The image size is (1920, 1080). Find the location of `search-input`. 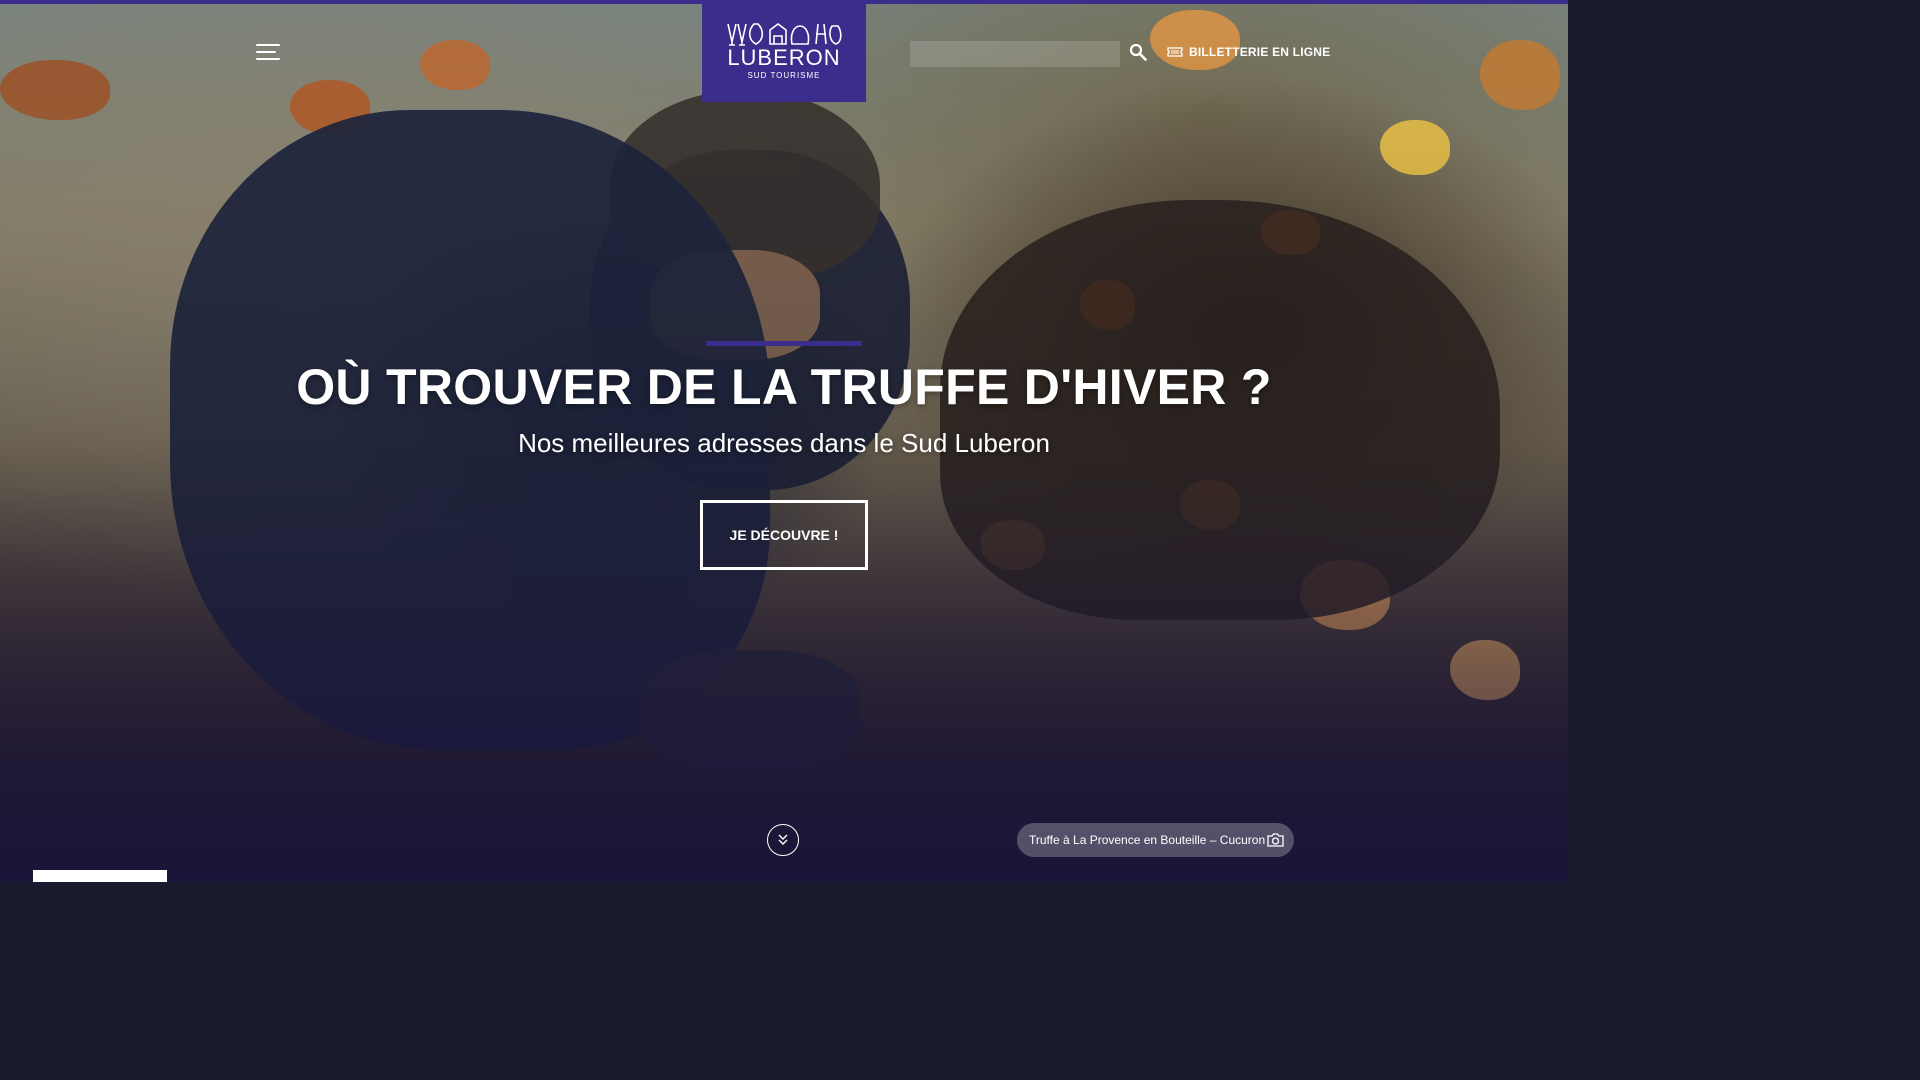

search-input is located at coordinates (1015, 54).